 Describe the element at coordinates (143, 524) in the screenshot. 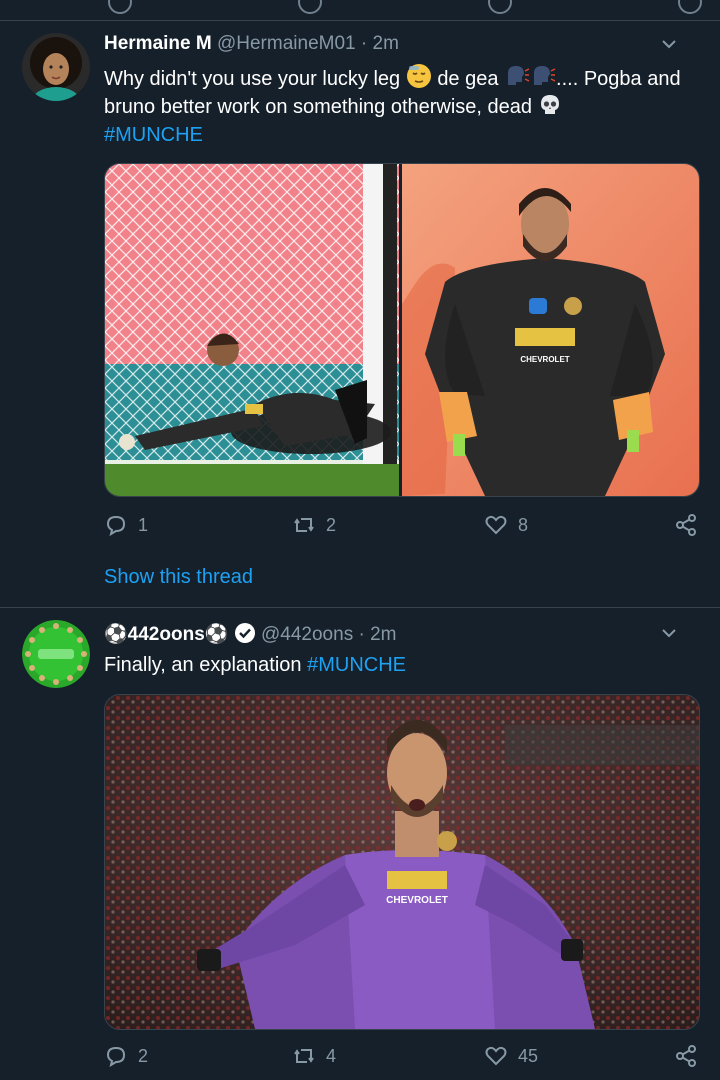

I see `reply-count: 1` at that location.